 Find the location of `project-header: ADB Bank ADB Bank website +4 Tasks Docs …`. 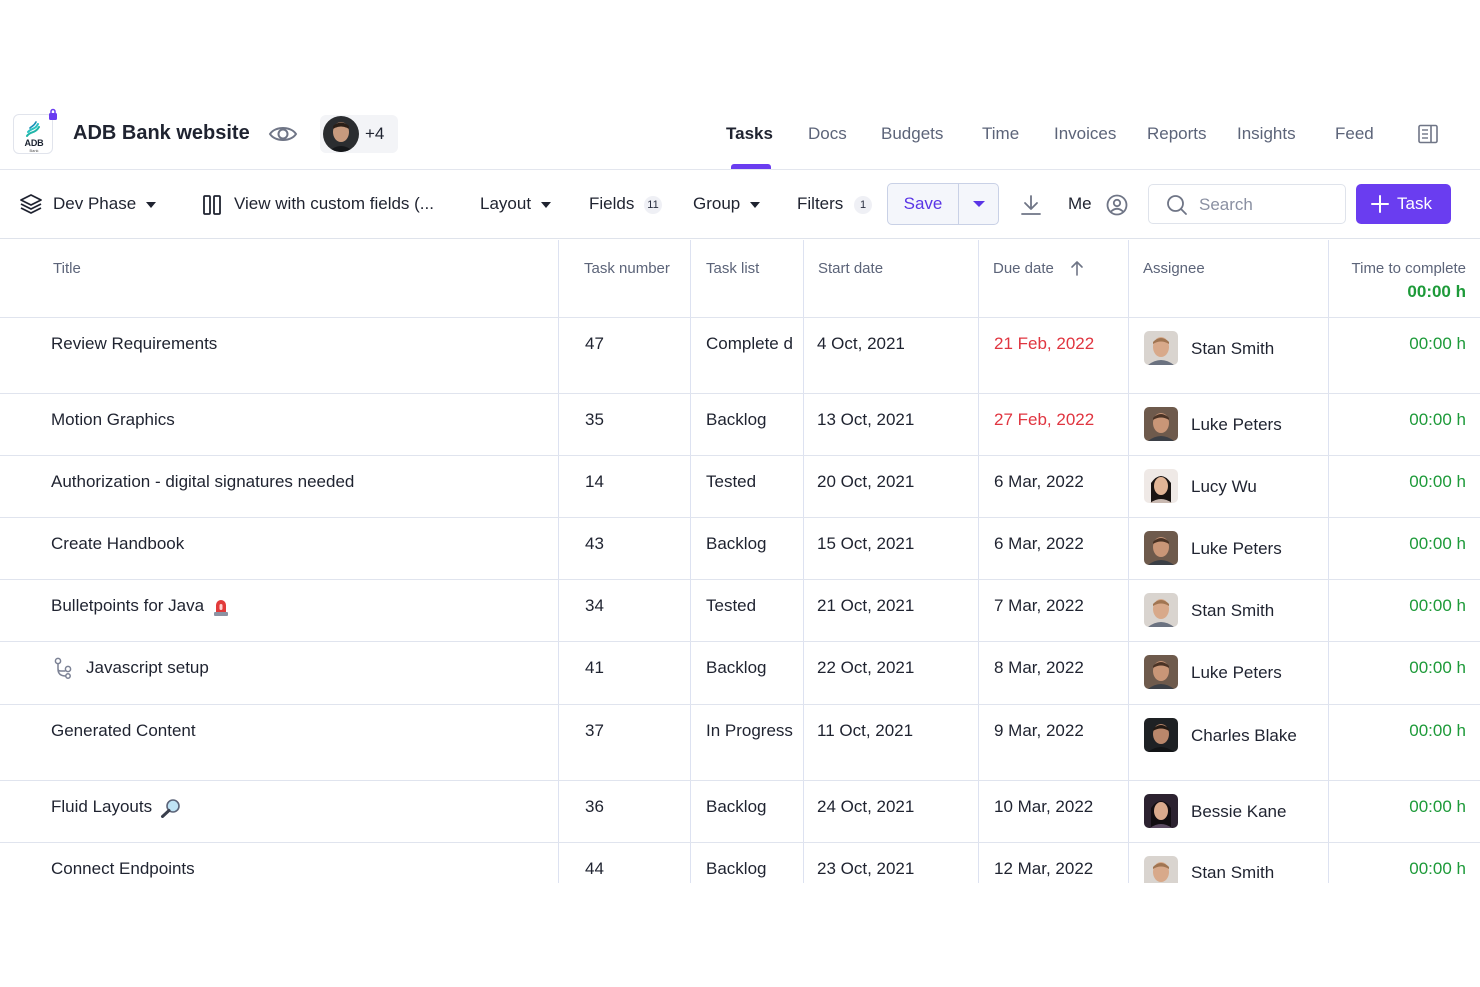

project-header: ADB Bank ADB Bank website +4 Tasks Docs … is located at coordinates (740, 135).